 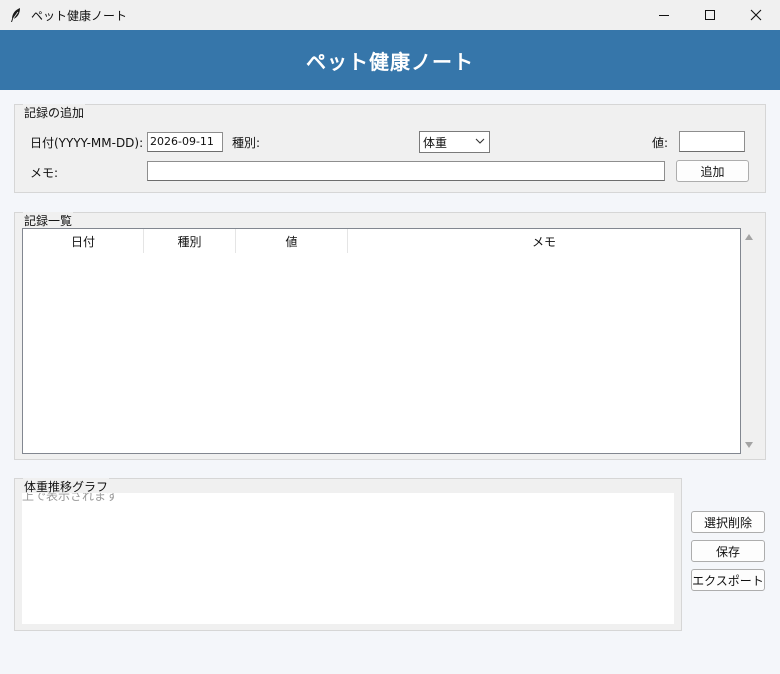 What do you see at coordinates (48, 220) in the screenshot?
I see `records-group-title: 記録一覧` at bounding box center [48, 220].